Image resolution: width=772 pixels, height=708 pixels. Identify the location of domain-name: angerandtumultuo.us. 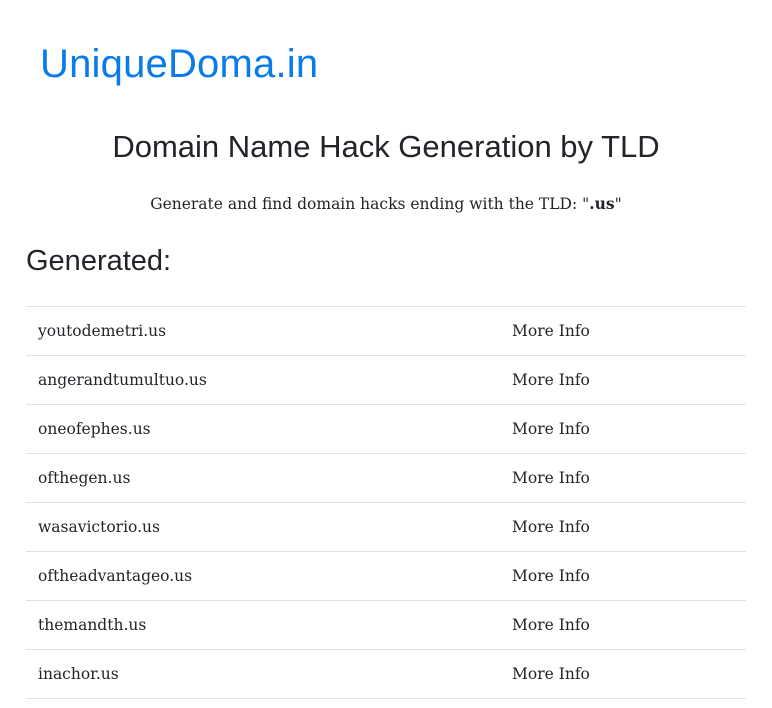
(263, 380).